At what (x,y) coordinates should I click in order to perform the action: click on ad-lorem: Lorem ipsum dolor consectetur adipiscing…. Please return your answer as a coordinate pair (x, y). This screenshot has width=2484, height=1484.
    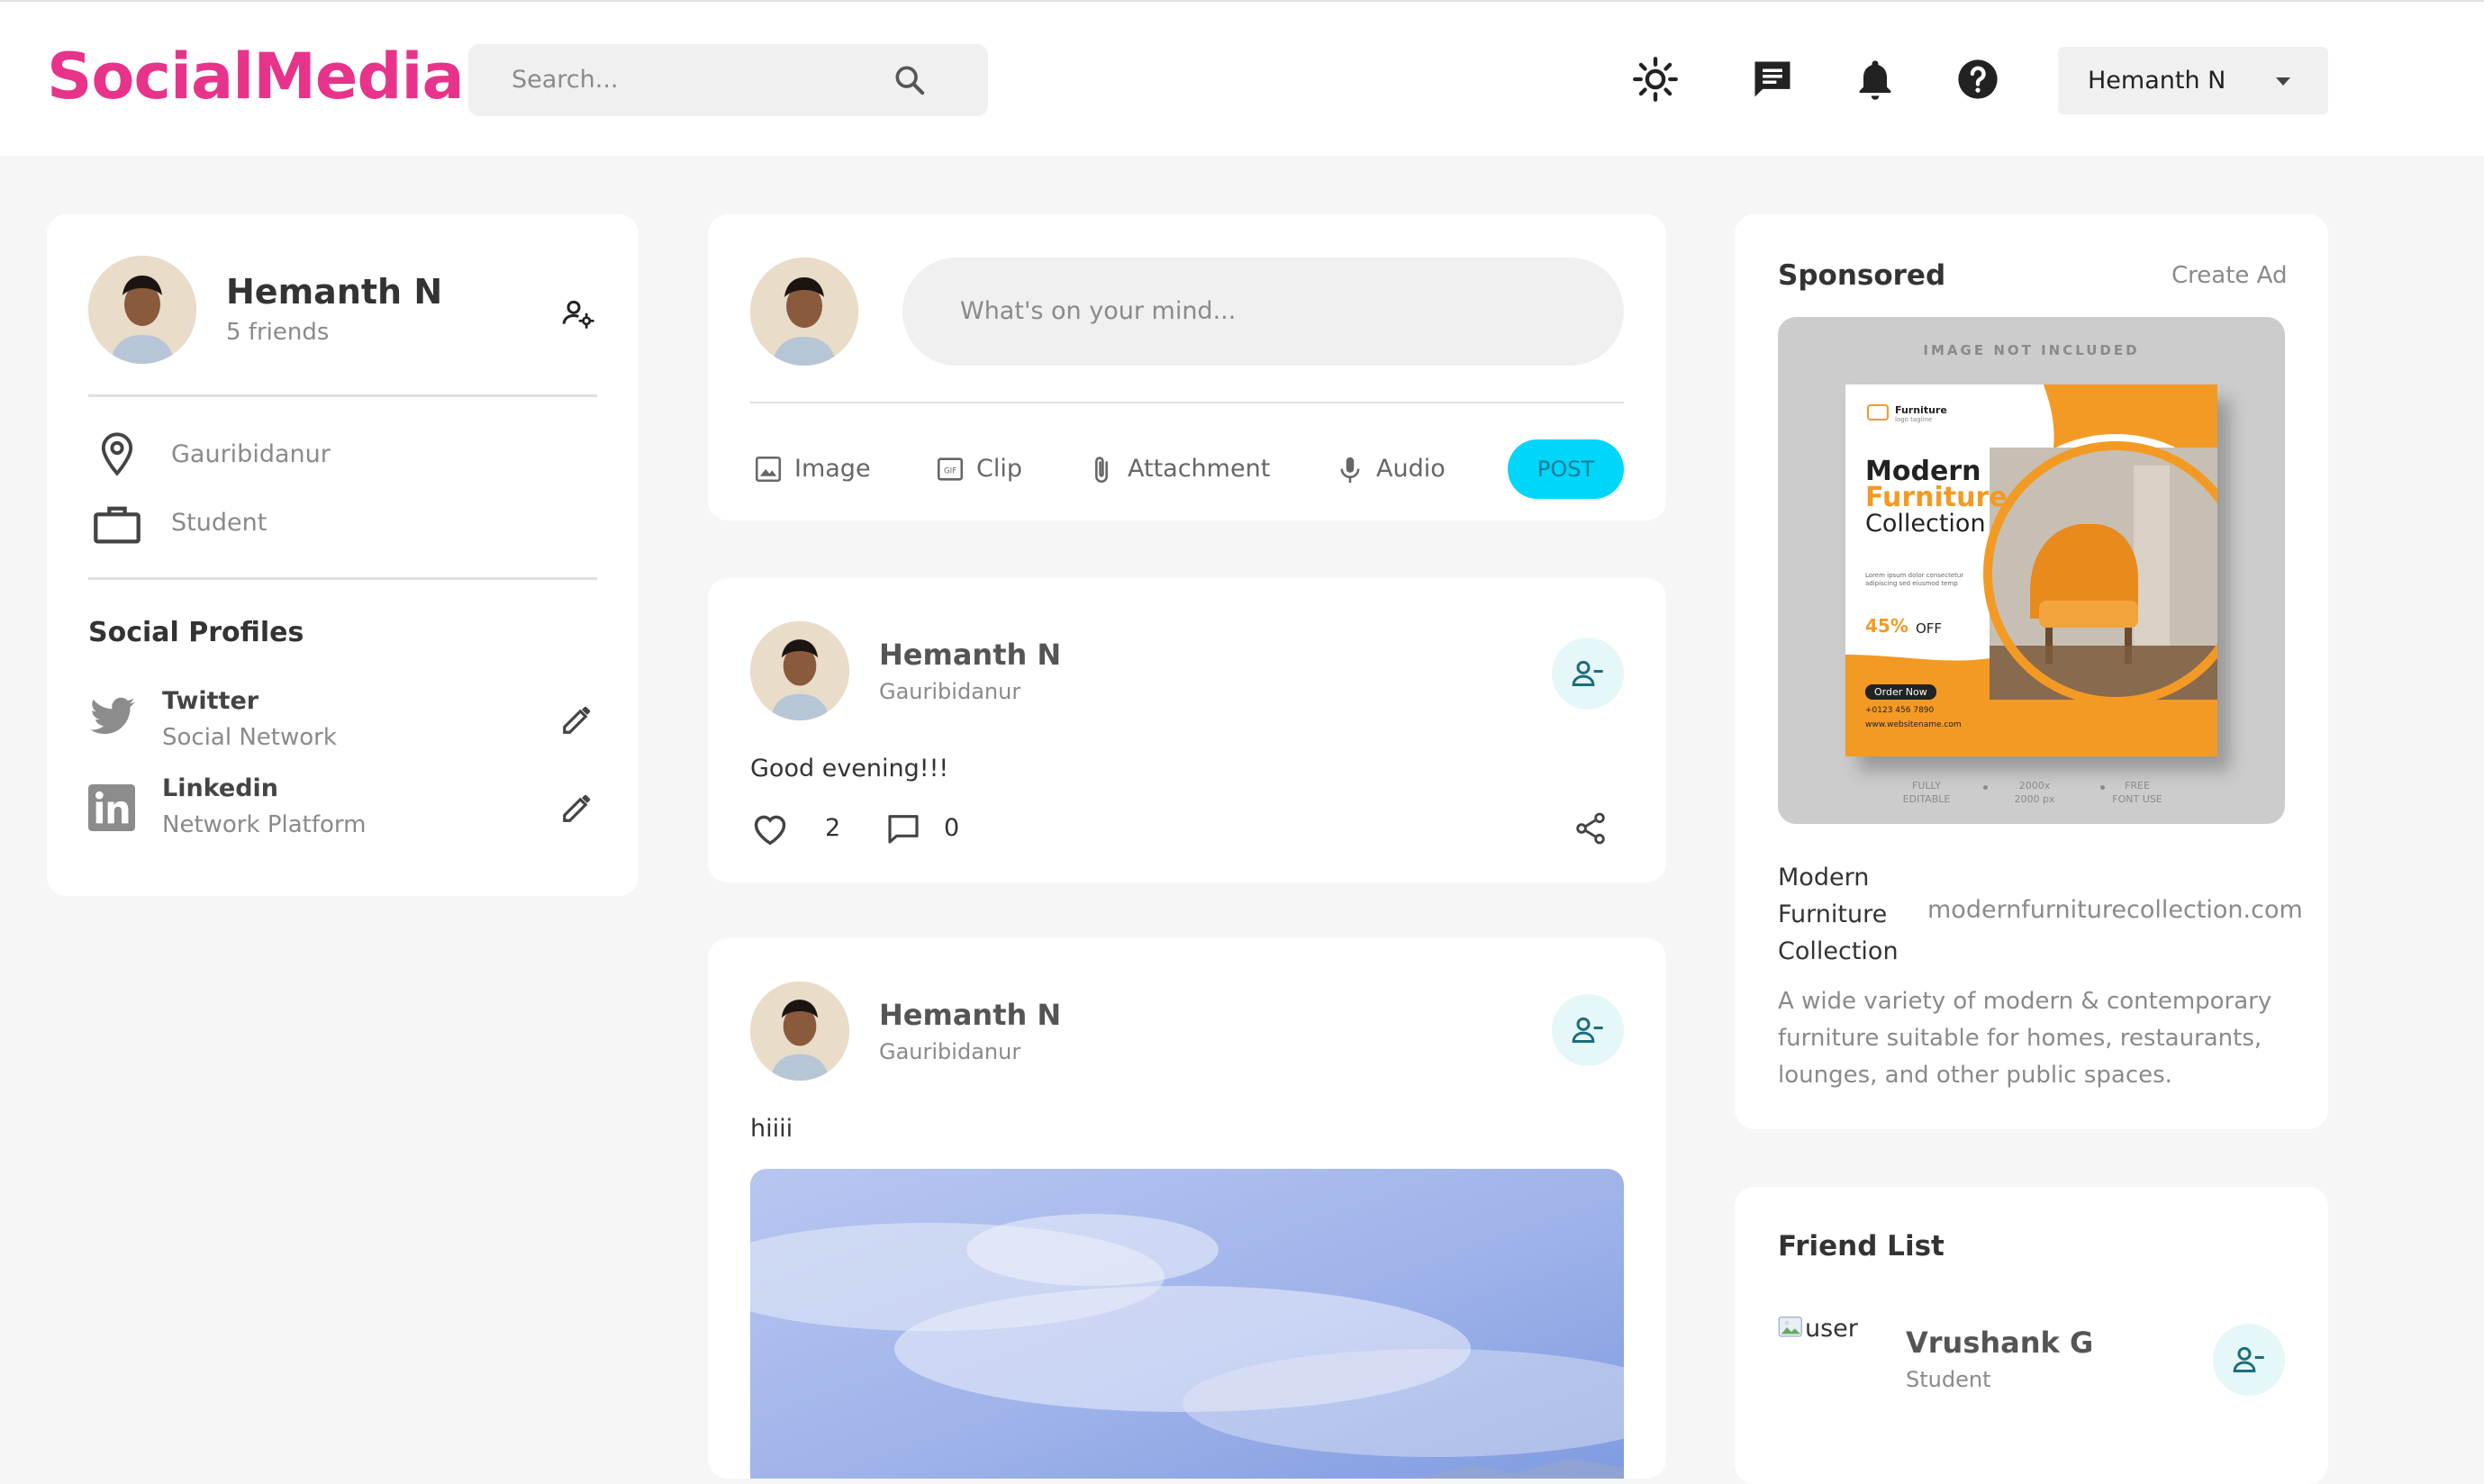
    Looking at the image, I should click on (1914, 580).